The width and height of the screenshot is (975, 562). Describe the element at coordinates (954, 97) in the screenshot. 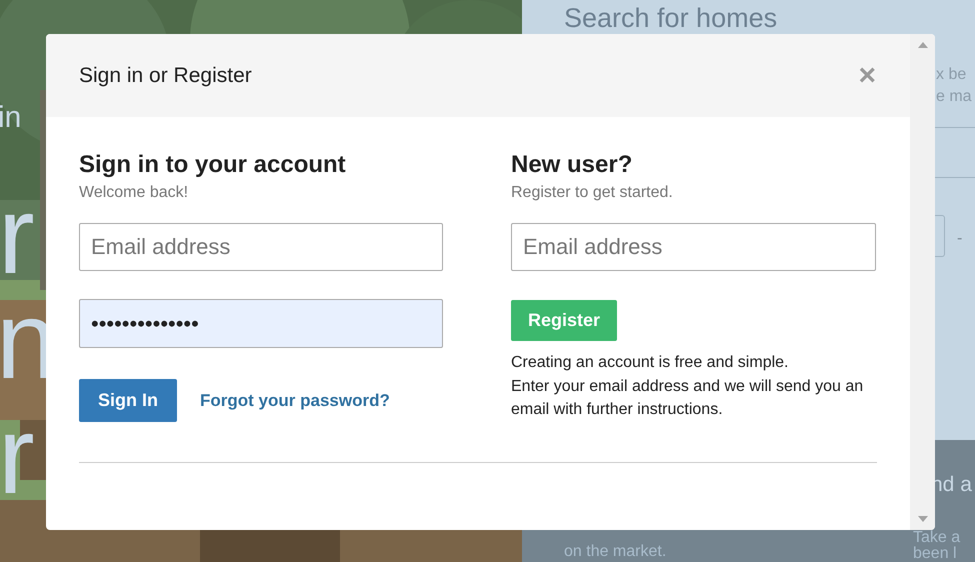

I see `panel-text: e ma` at that location.